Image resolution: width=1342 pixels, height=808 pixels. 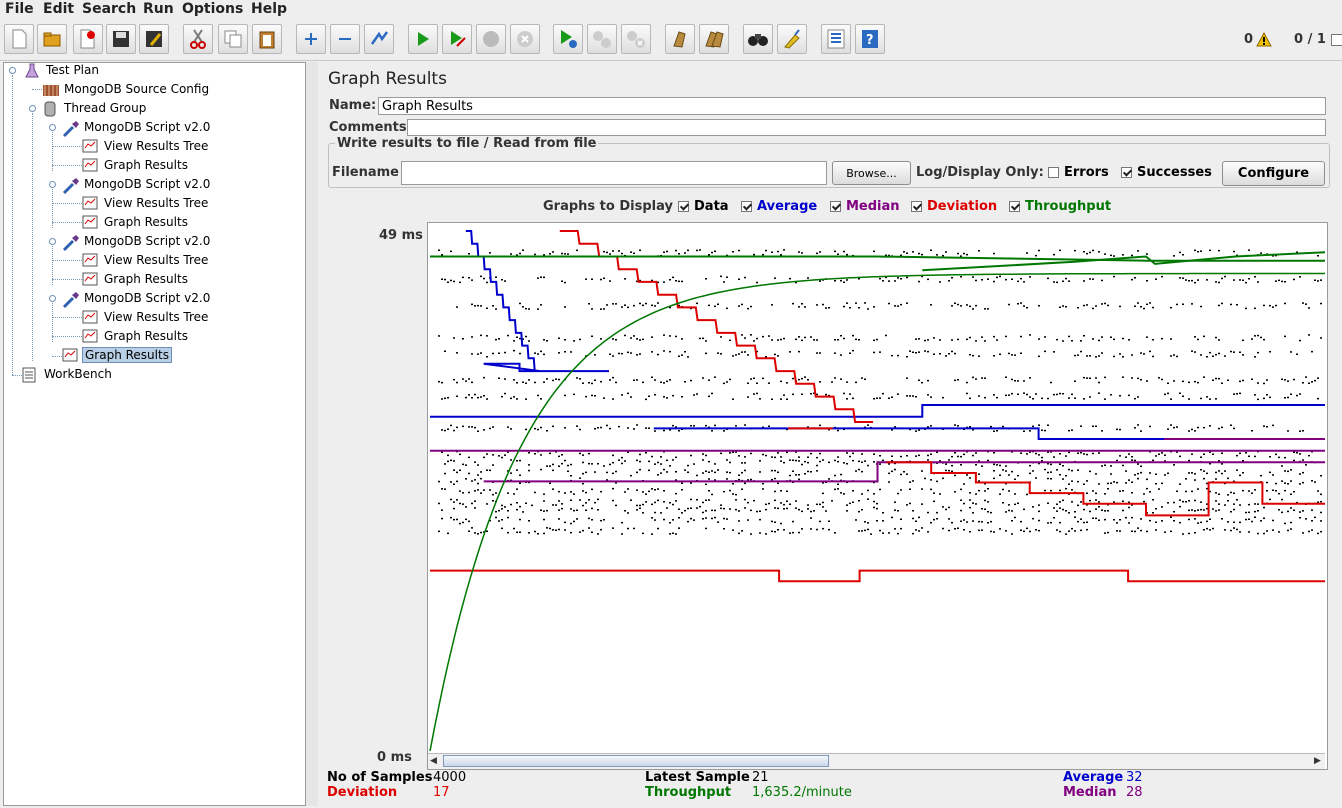 I want to click on toggle-icon, so click(x=379, y=39).